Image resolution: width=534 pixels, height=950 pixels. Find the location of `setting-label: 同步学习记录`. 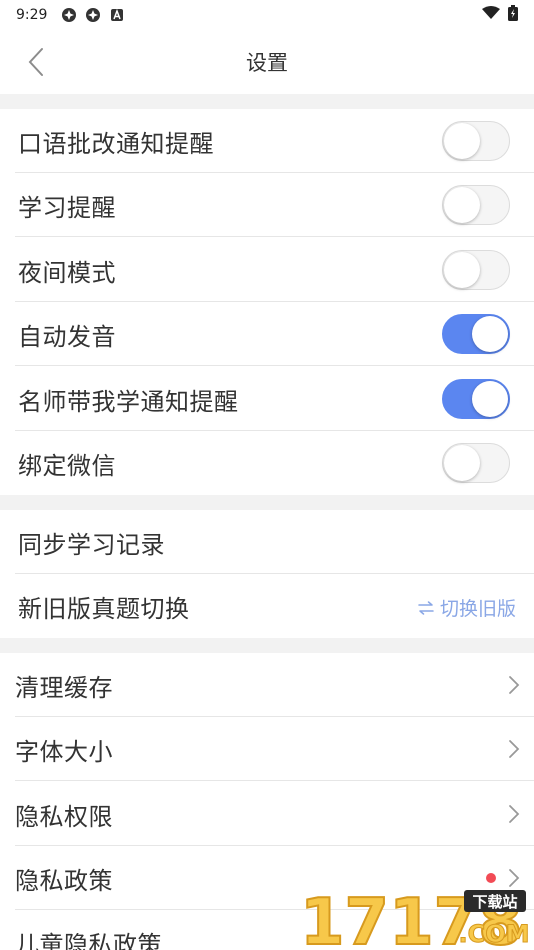

setting-label: 同步学习记录 is located at coordinates (91, 544).